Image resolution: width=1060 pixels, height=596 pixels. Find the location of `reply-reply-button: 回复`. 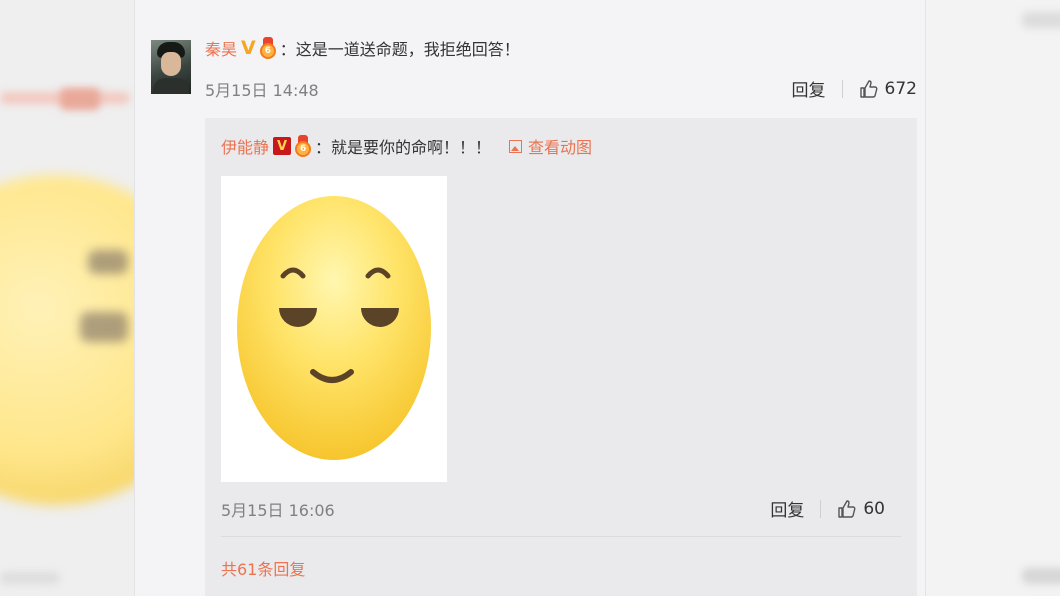

reply-reply-button: 回复 is located at coordinates (787, 508).